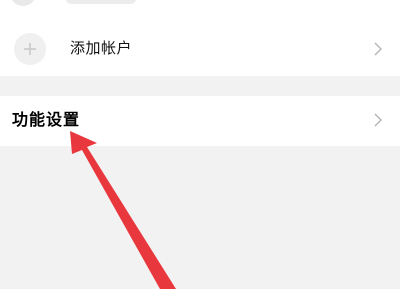 This screenshot has height=289, width=400. Describe the element at coordinates (200, 86) in the screenshot. I see `section-divider` at that location.